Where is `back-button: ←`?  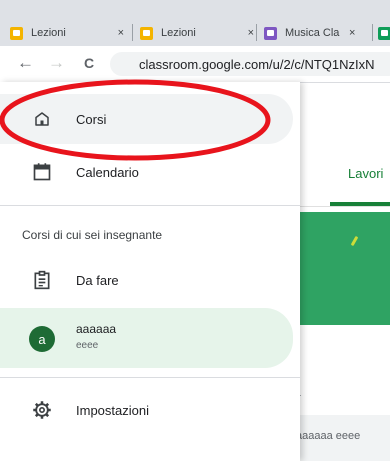 back-button: ← is located at coordinates (25, 63).